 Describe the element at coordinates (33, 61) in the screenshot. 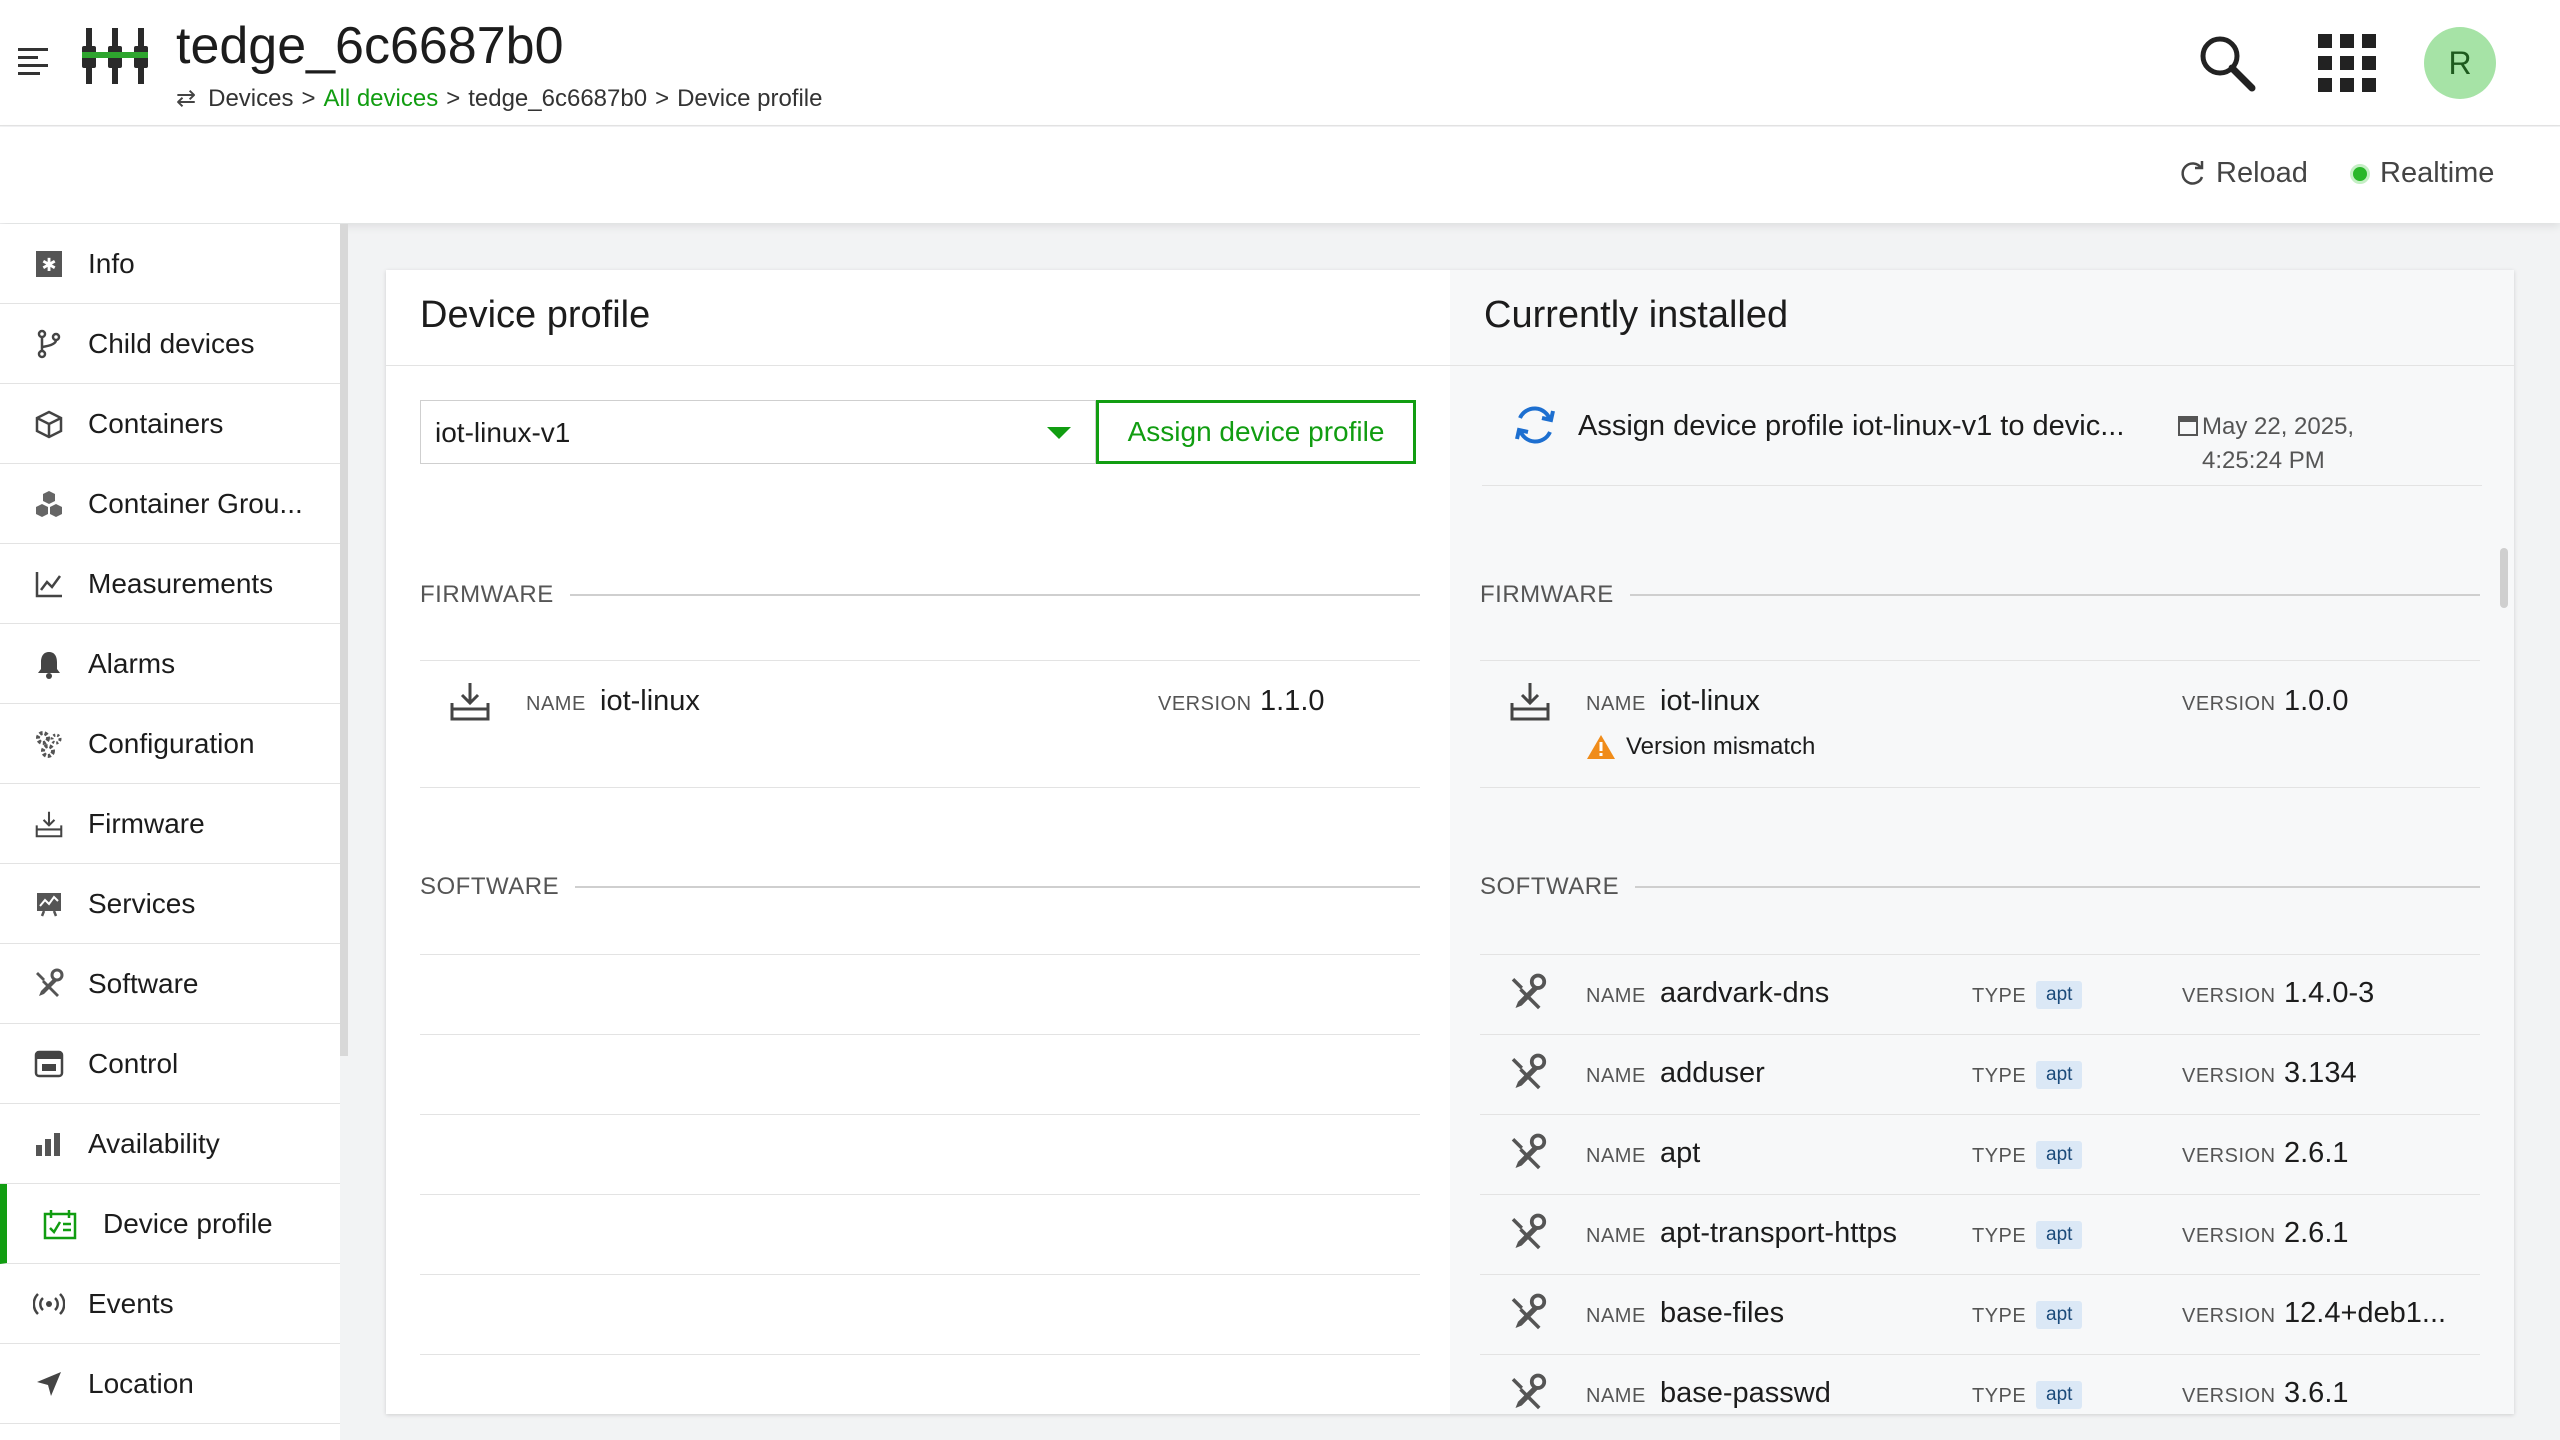

I see `menu-toggle-icon` at that location.